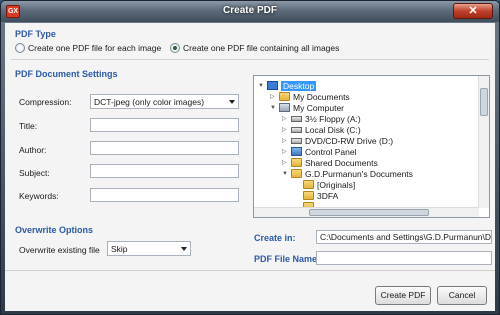 The image size is (500, 315). What do you see at coordinates (299, 85) in the screenshot?
I see `tree-item-label: Desktop` at bounding box center [299, 85].